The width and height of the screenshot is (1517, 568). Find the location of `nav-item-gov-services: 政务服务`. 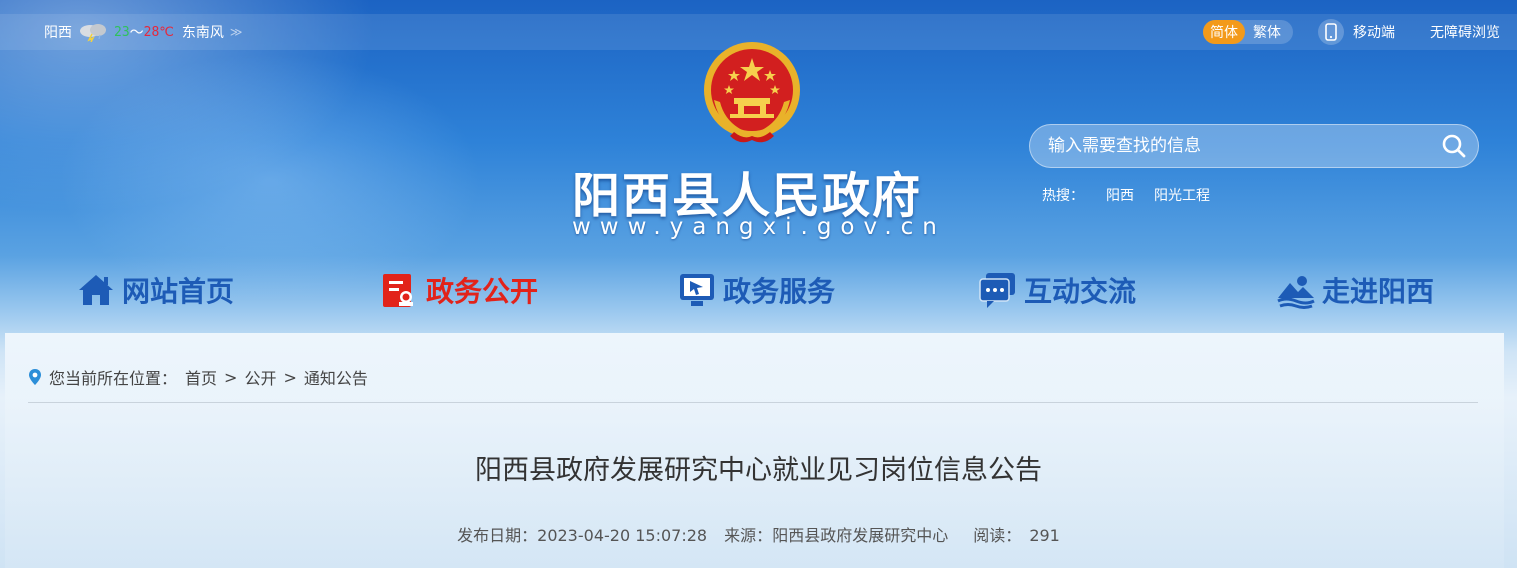

nav-item-gov-services: 政务服务 is located at coordinates (756, 290).